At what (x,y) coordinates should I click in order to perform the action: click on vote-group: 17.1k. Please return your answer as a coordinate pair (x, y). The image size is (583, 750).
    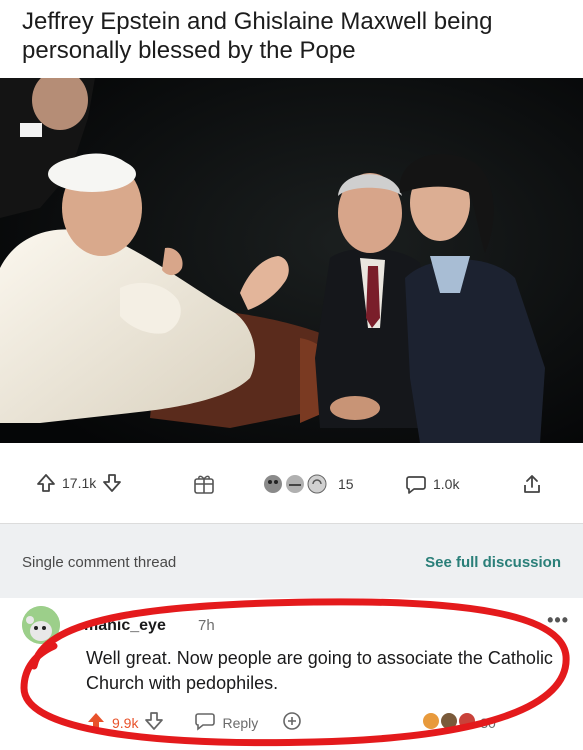
    Looking at the image, I should click on (79, 483).